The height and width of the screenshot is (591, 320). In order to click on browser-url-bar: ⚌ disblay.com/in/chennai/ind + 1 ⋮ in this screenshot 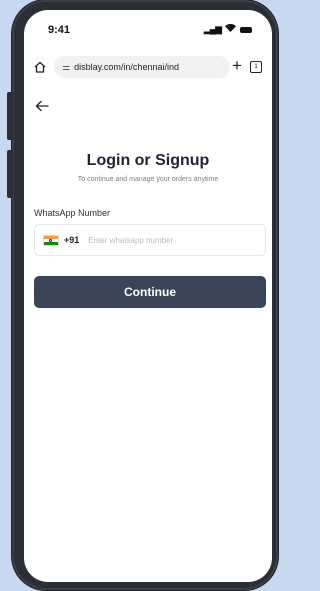, I will do `click(148, 67)`.